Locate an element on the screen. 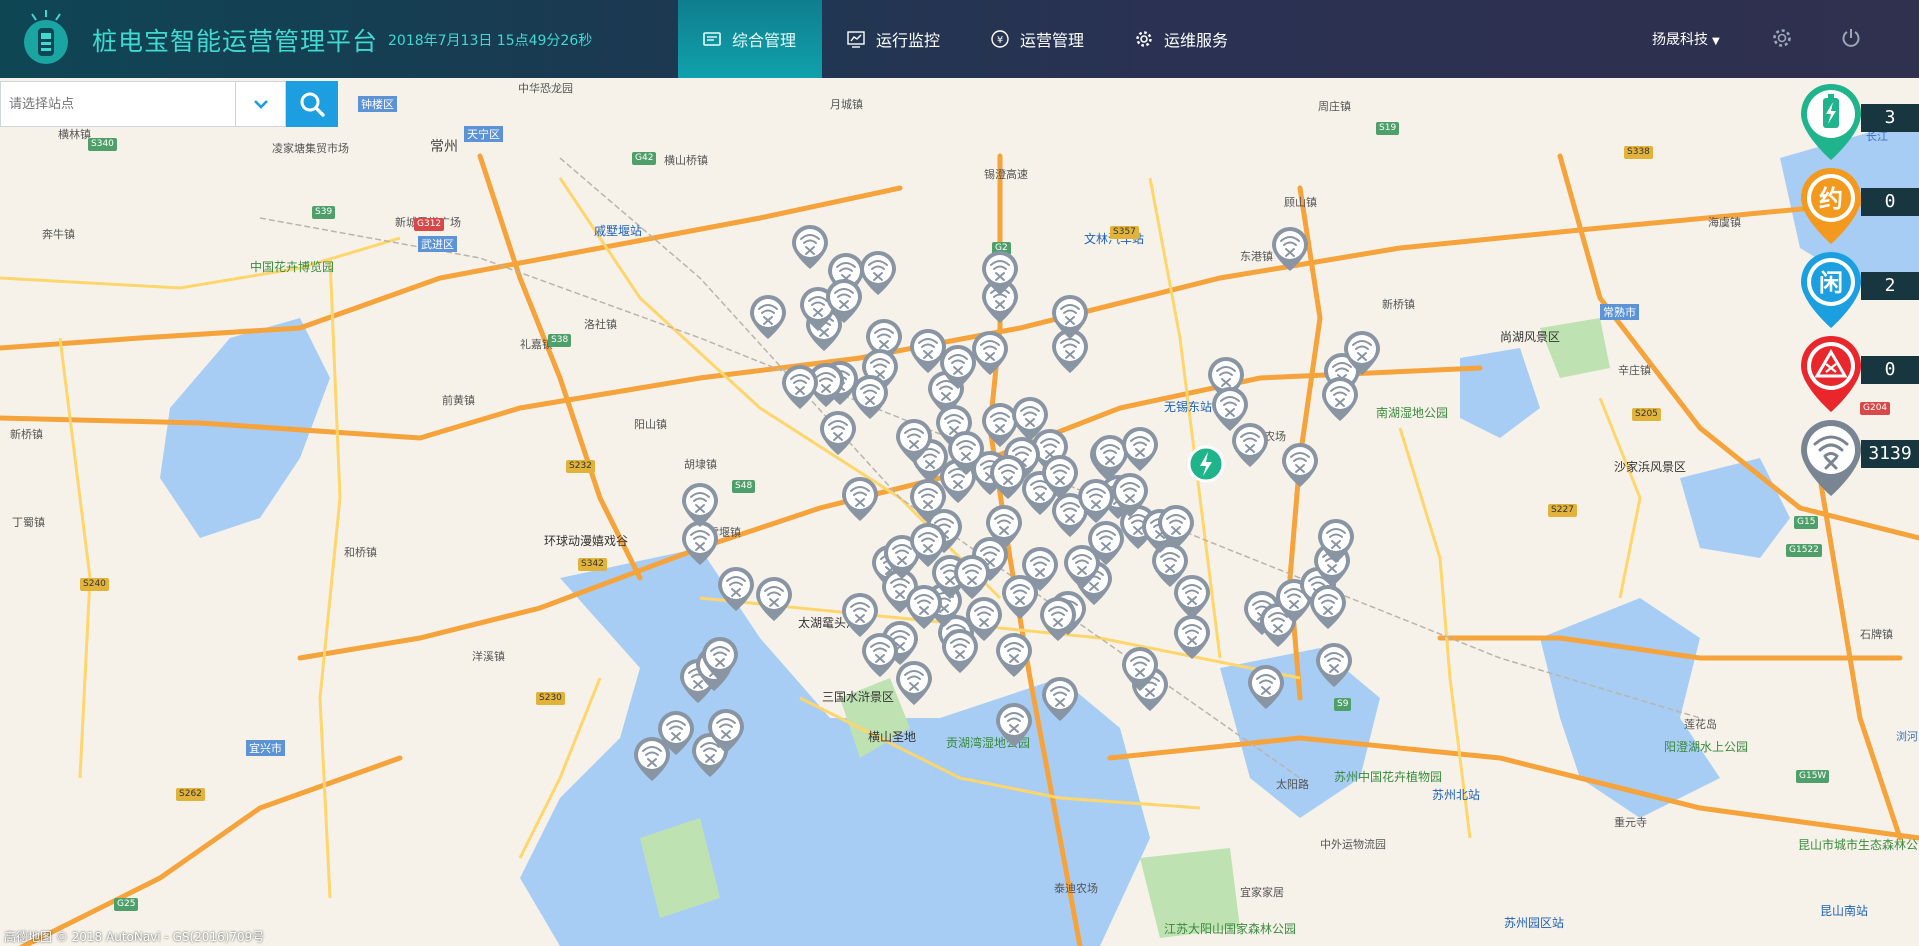 This screenshot has width=1919, height=946. legend-count: 3139 is located at coordinates (1890, 454).